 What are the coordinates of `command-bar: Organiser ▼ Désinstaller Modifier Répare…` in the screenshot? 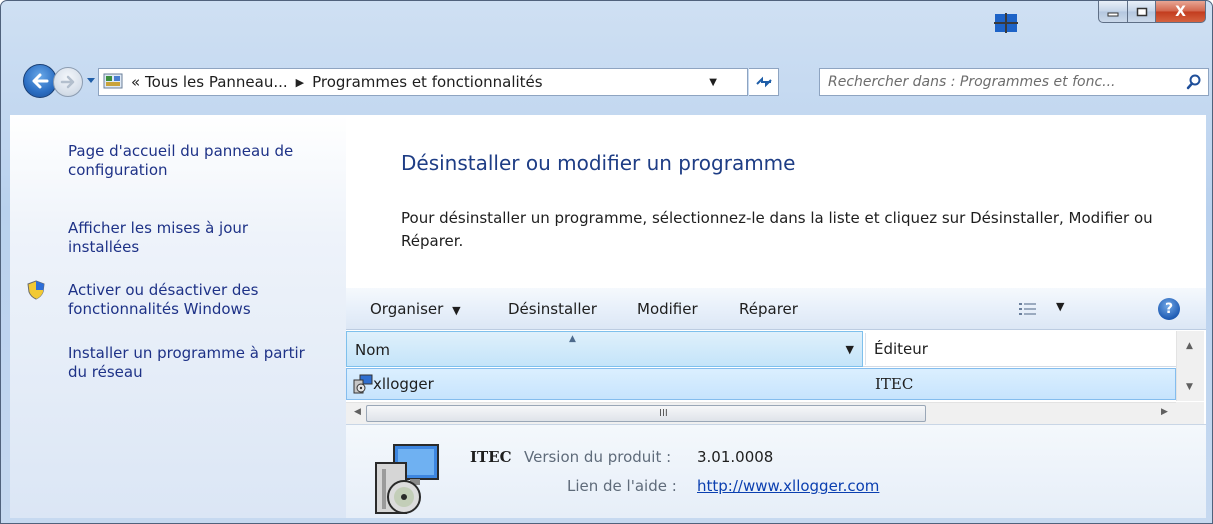 It's located at (776, 309).